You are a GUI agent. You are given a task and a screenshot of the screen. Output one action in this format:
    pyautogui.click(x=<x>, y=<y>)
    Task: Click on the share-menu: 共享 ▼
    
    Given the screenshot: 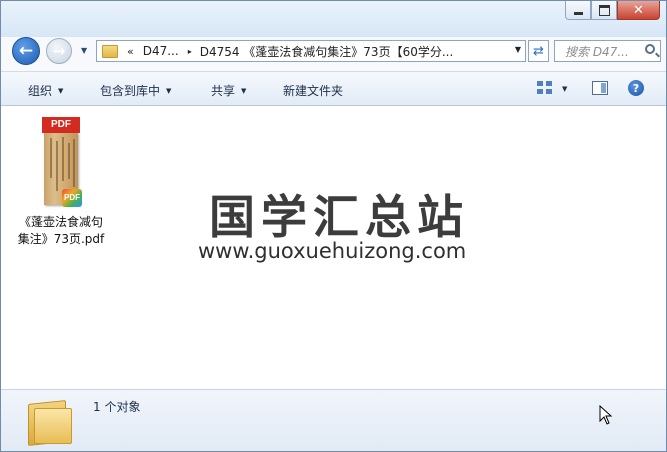 What is the action you would take?
    pyautogui.click(x=228, y=90)
    